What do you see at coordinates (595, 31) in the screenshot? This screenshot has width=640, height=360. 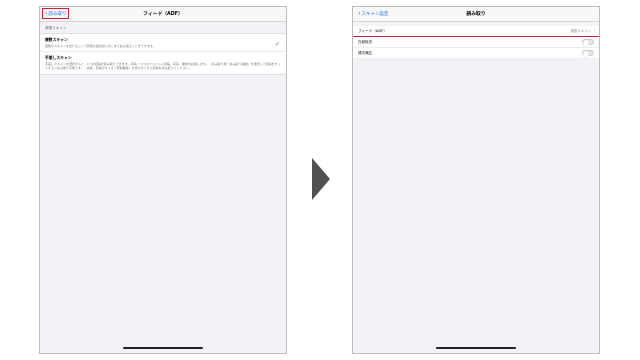 I see `chevron-right-icon: ›` at bounding box center [595, 31].